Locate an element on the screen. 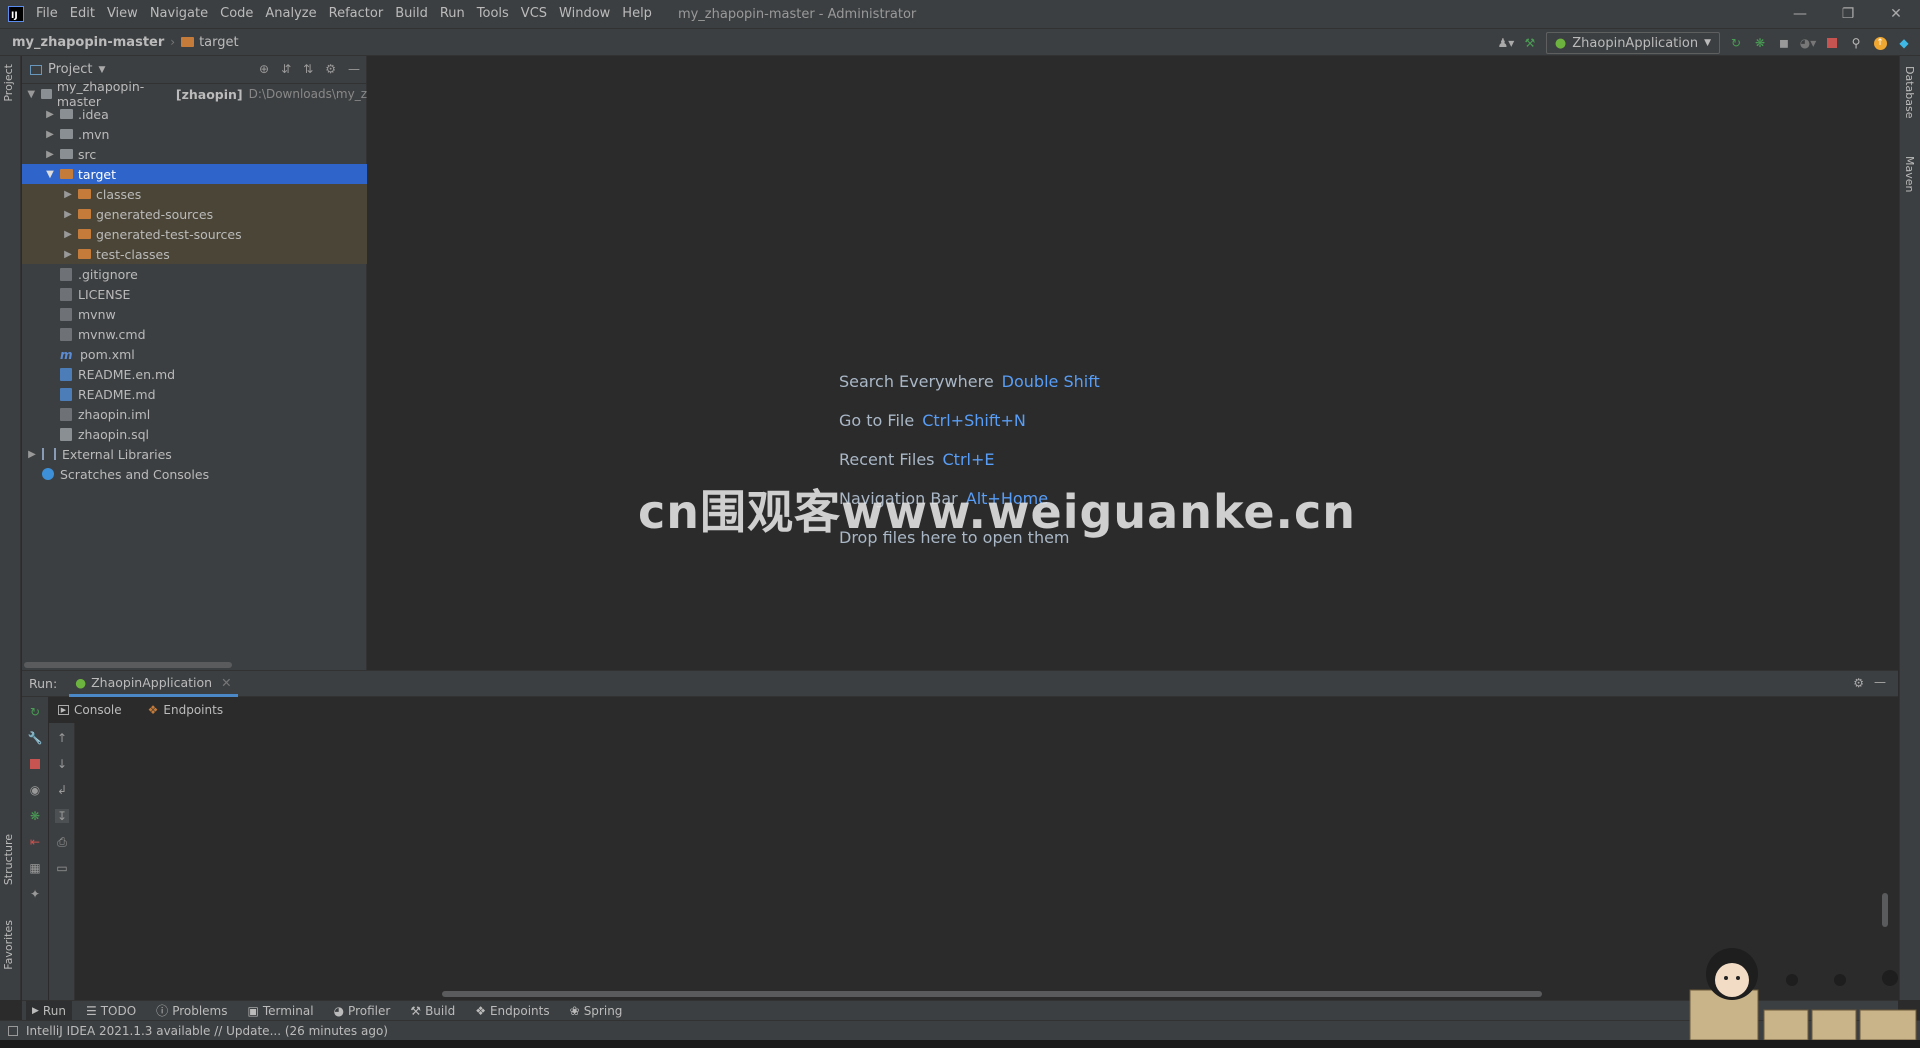 Image resolution: width=1920 pixels, height=1048 pixels. build-hammer-icon: ⚒ is located at coordinates (1530, 43).